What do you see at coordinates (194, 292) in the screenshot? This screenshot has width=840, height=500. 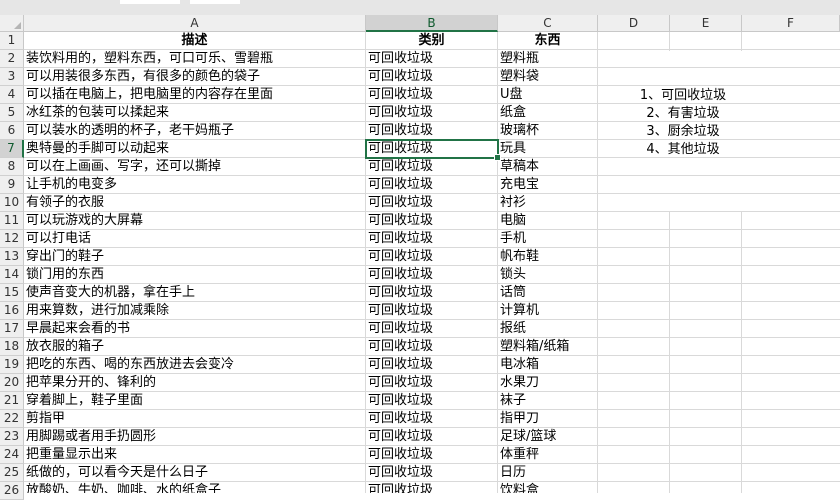 I see `cell-description: 使声音变大的机器，拿在手上` at bounding box center [194, 292].